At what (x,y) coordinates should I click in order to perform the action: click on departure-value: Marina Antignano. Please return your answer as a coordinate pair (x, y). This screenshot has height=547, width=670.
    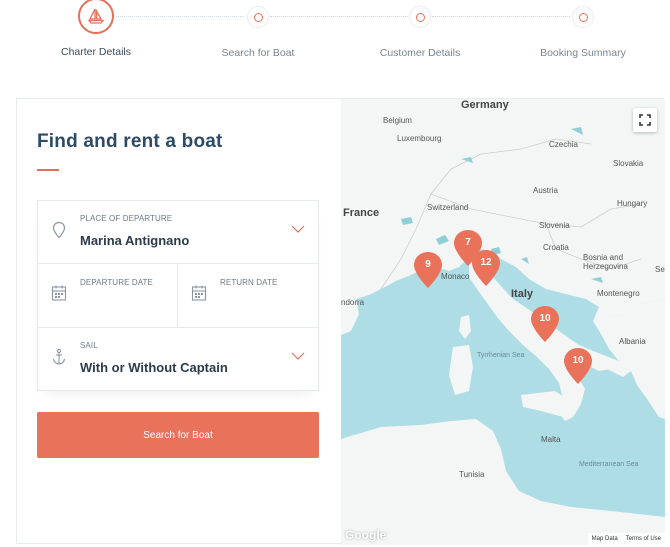
    Looking at the image, I should click on (135, 240).